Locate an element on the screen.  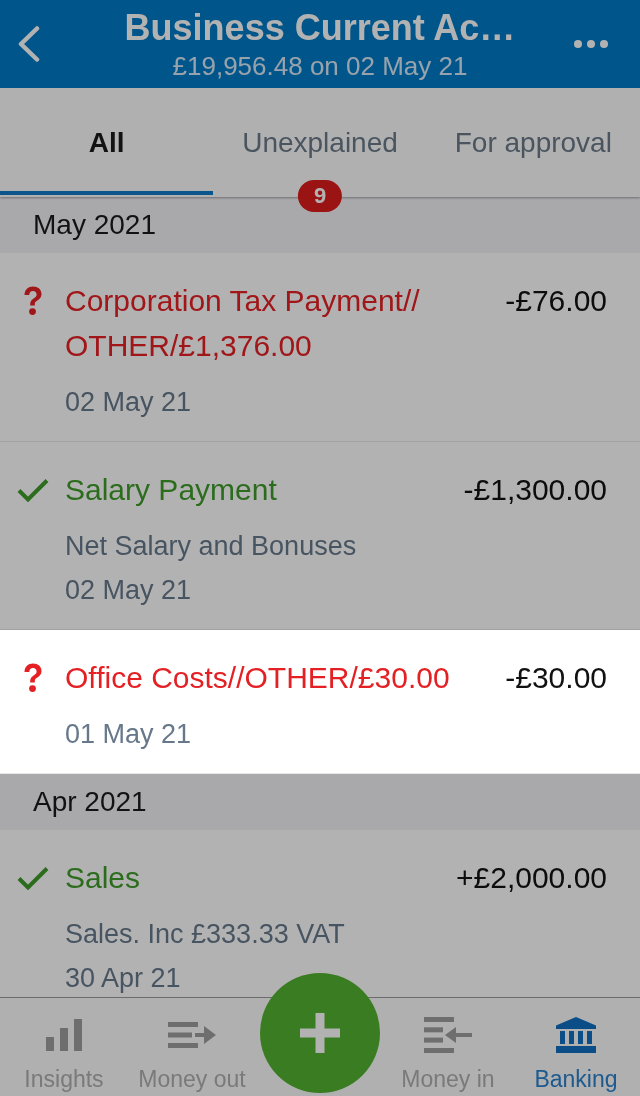
section-header: Apr 2021 is located at coordinates (320, 802).